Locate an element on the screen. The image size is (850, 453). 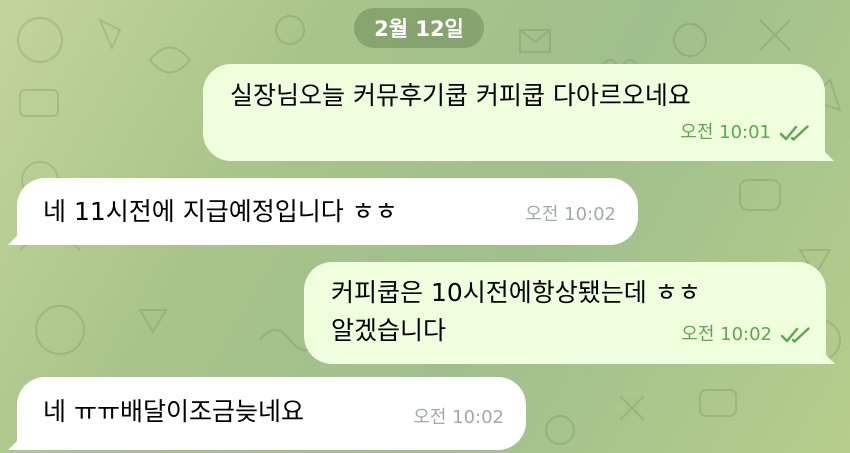
message-text: 네 11시전에 지급예정입니다 ㅎㅎ is located at coordinates (220, 211).